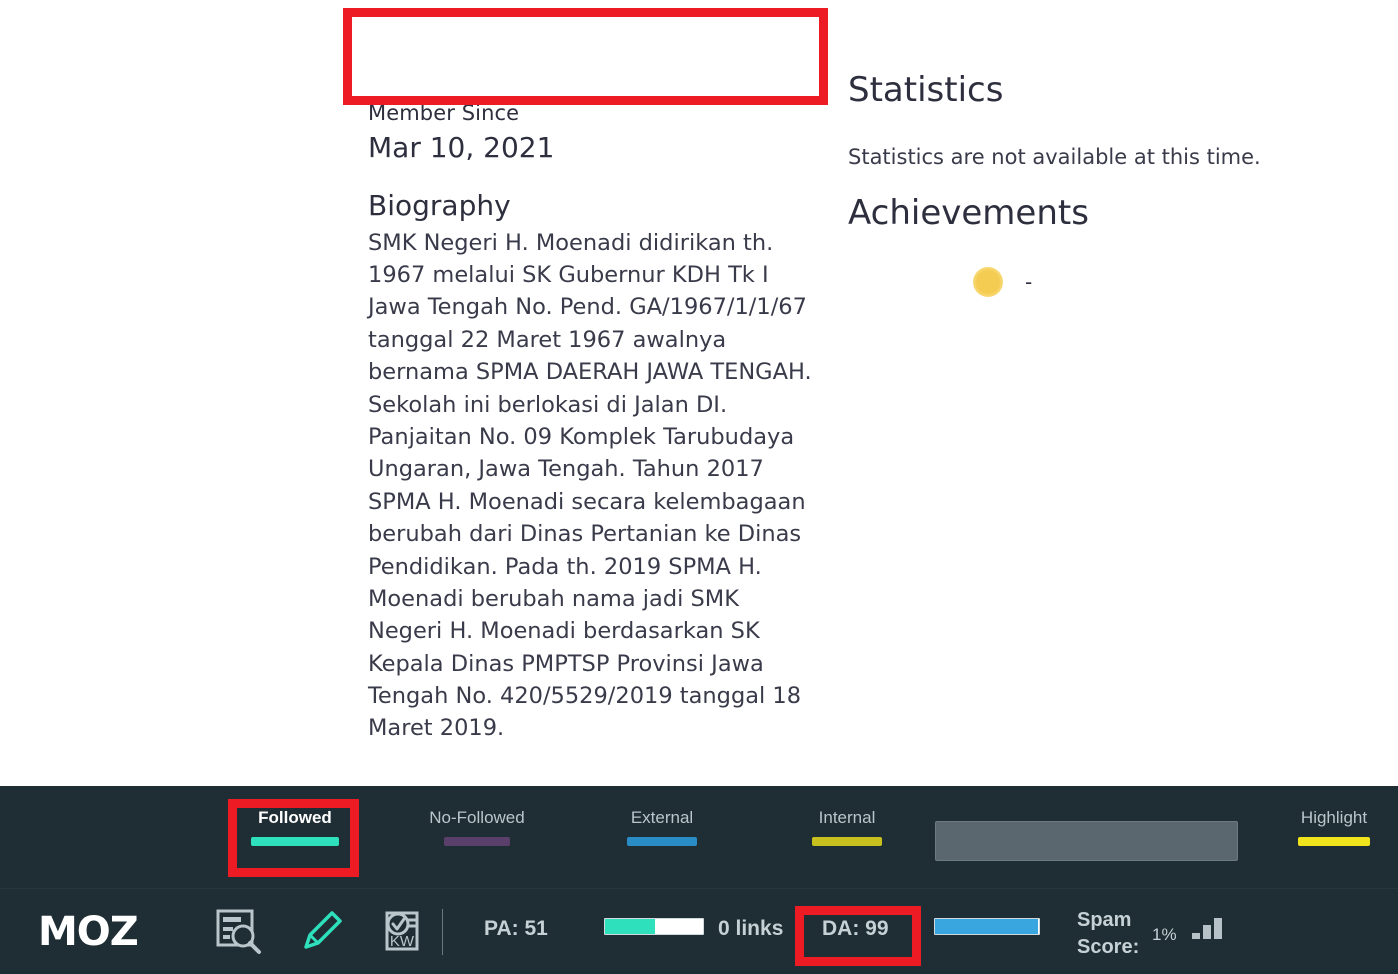  What do you see at coordinates (444, 113) in the screenshot?
I see `member-since-label: Member Since` at bounding box center [444, 113].